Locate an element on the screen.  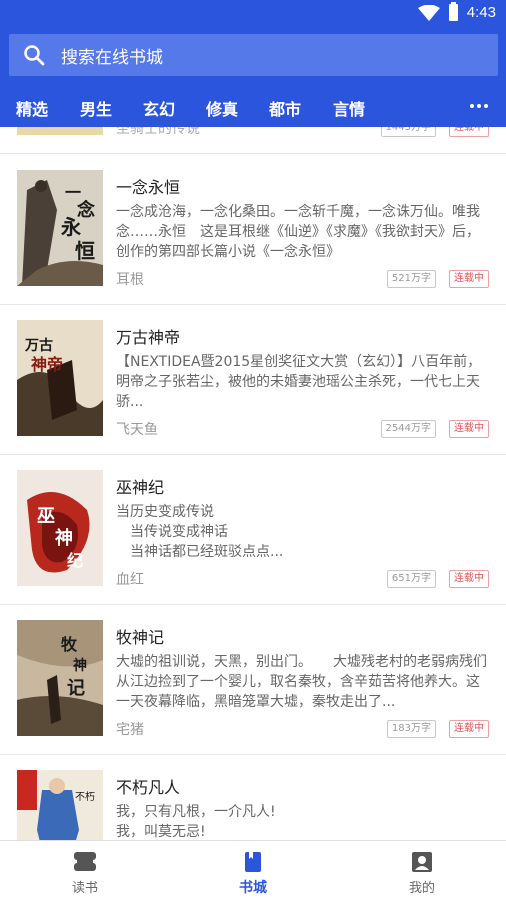
bottom-nav: 读书 书城 我的 is located at coordinates (253, 870).